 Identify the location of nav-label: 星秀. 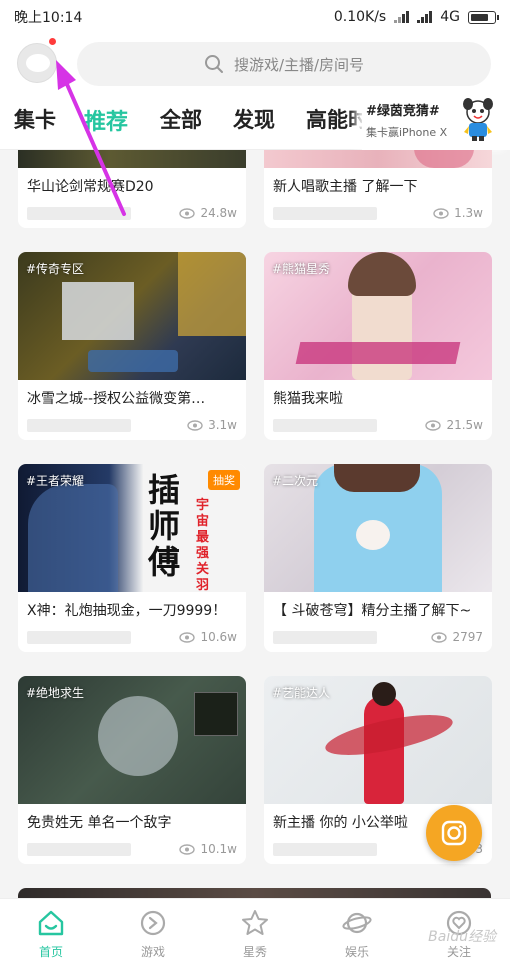
(254, 952).